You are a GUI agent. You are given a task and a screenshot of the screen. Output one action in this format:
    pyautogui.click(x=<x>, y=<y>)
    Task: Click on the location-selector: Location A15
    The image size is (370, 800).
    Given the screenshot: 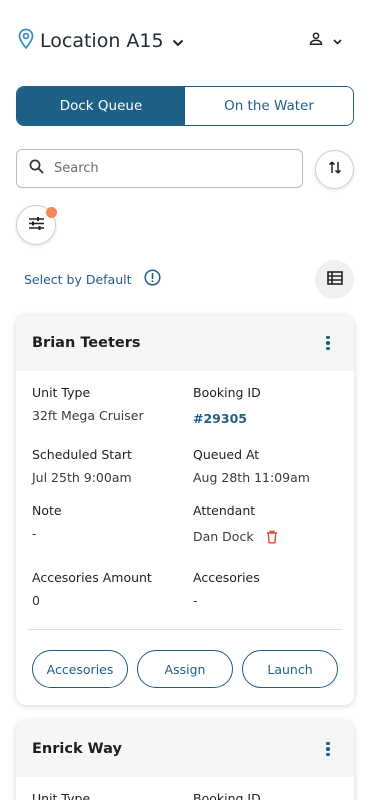 What is the action you would take?
    pyautogui.click(x=101, y=41)
    